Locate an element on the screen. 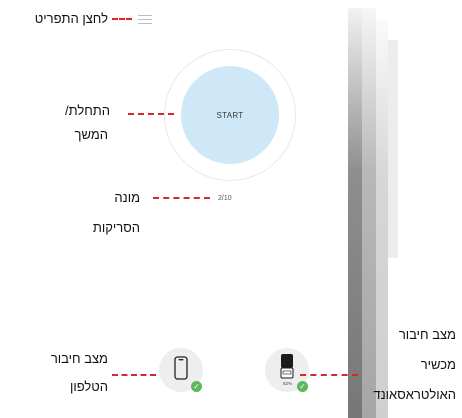  phone-annotation-line2: הטלפון is located at coordinates (88, 386).